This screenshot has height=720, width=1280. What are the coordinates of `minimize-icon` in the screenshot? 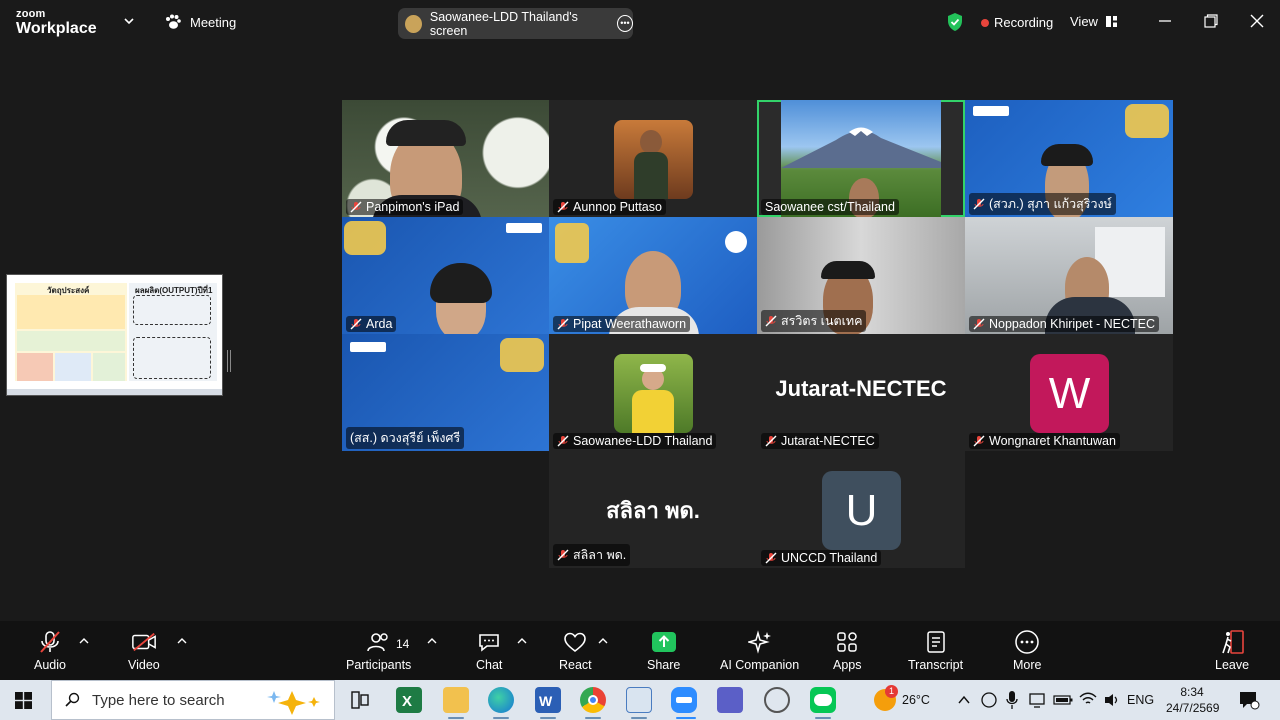 It's located at (1165, 21).